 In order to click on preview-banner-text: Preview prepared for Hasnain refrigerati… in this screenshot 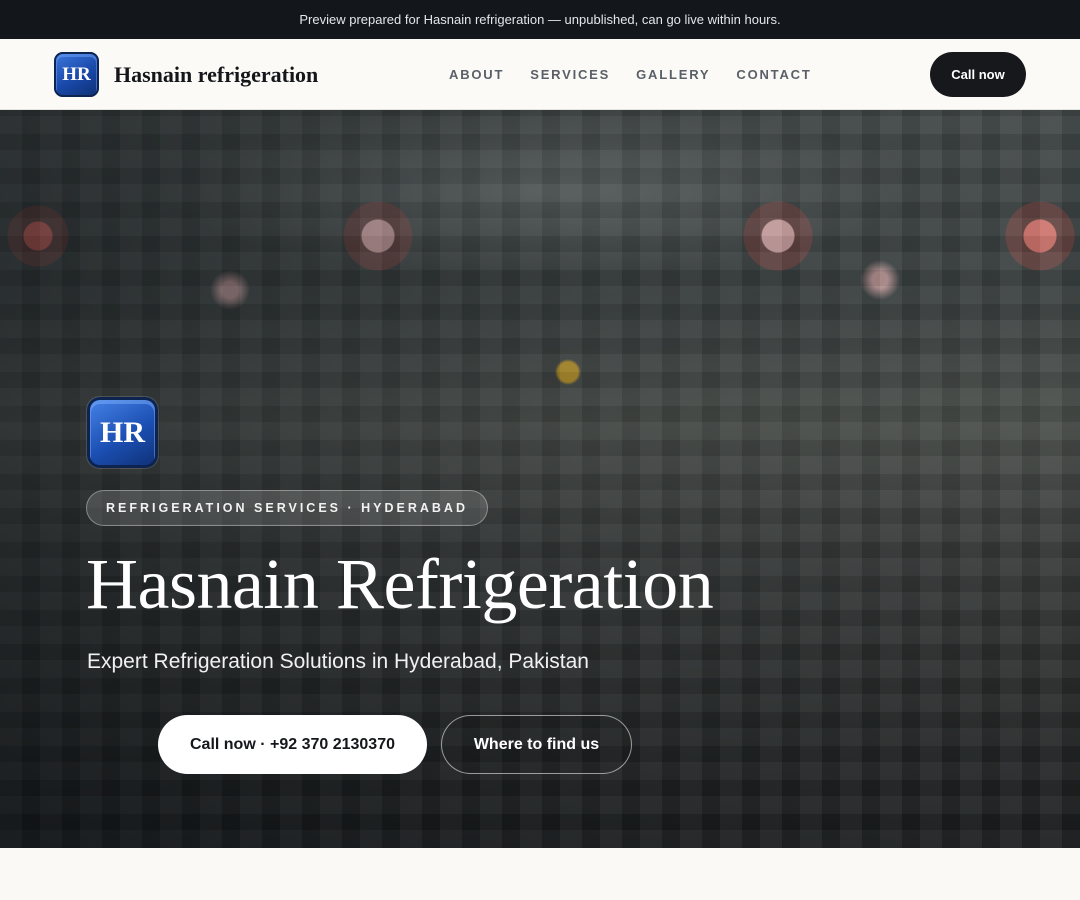, I will do `click(540, 19)`.